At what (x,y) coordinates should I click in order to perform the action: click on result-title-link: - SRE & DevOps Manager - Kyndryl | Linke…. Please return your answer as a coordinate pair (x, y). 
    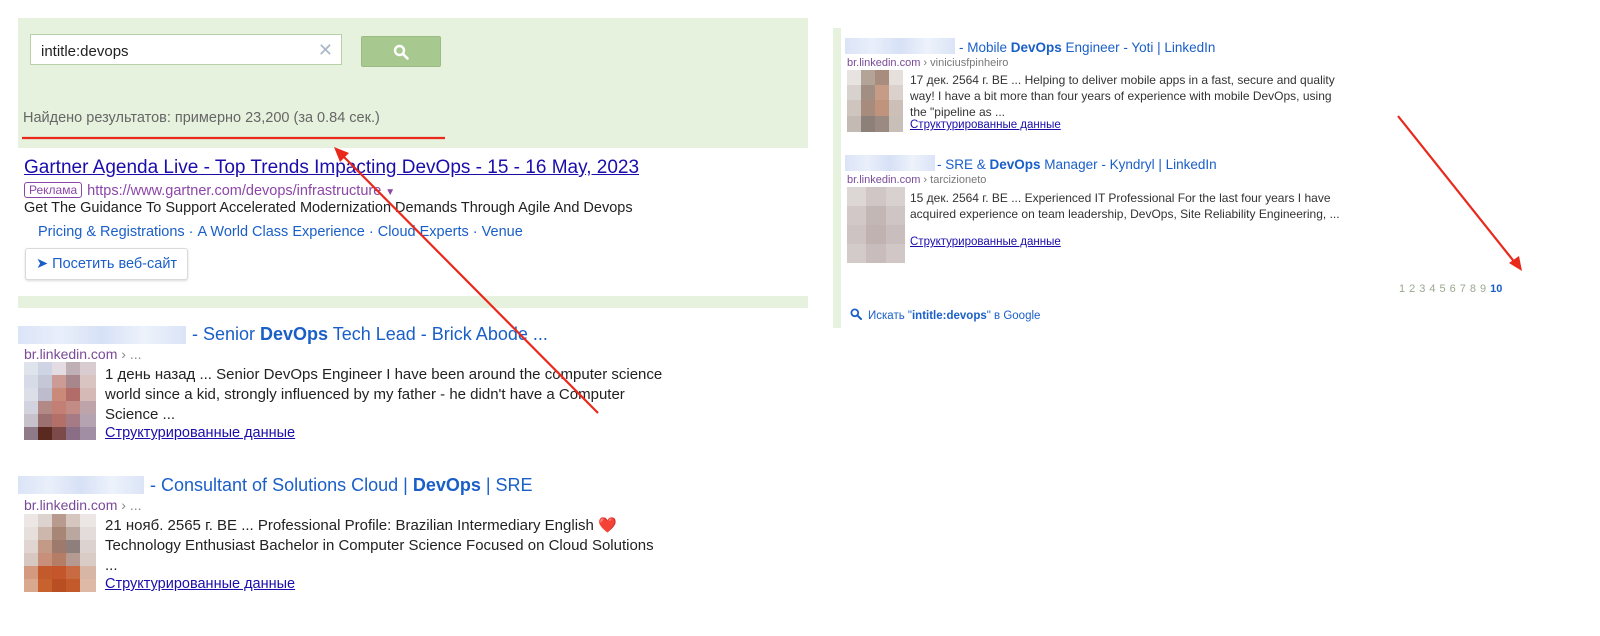
    Looking at the image, I should click on (1077, 164).